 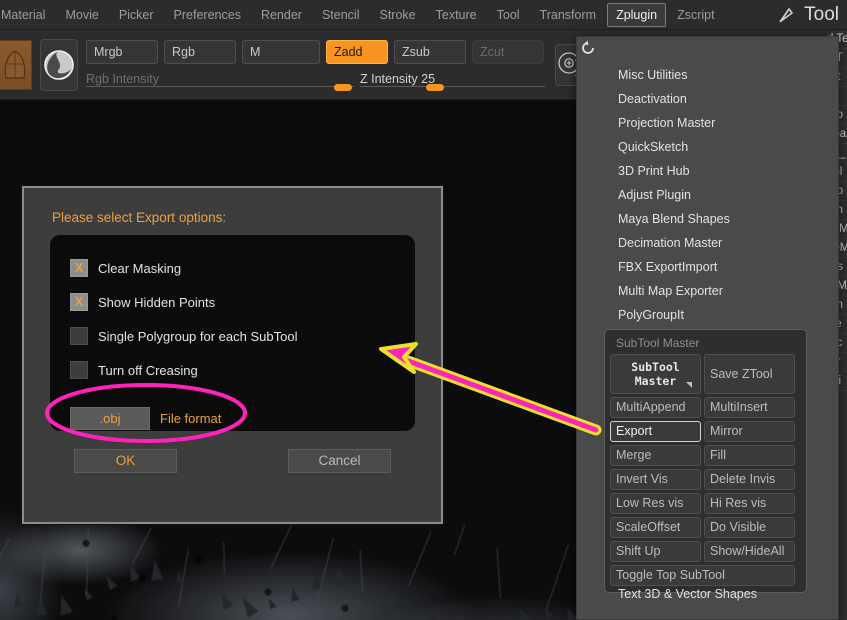 I want to click on export-option-row: X Clear Masking, so click(x=232, y=268).